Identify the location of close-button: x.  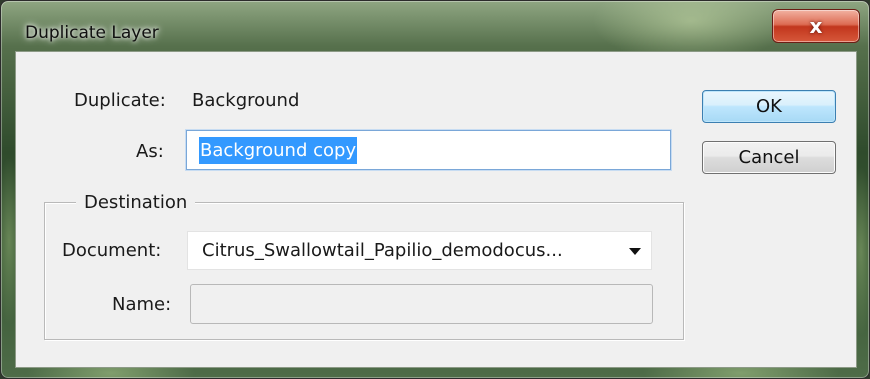
(816, 26).